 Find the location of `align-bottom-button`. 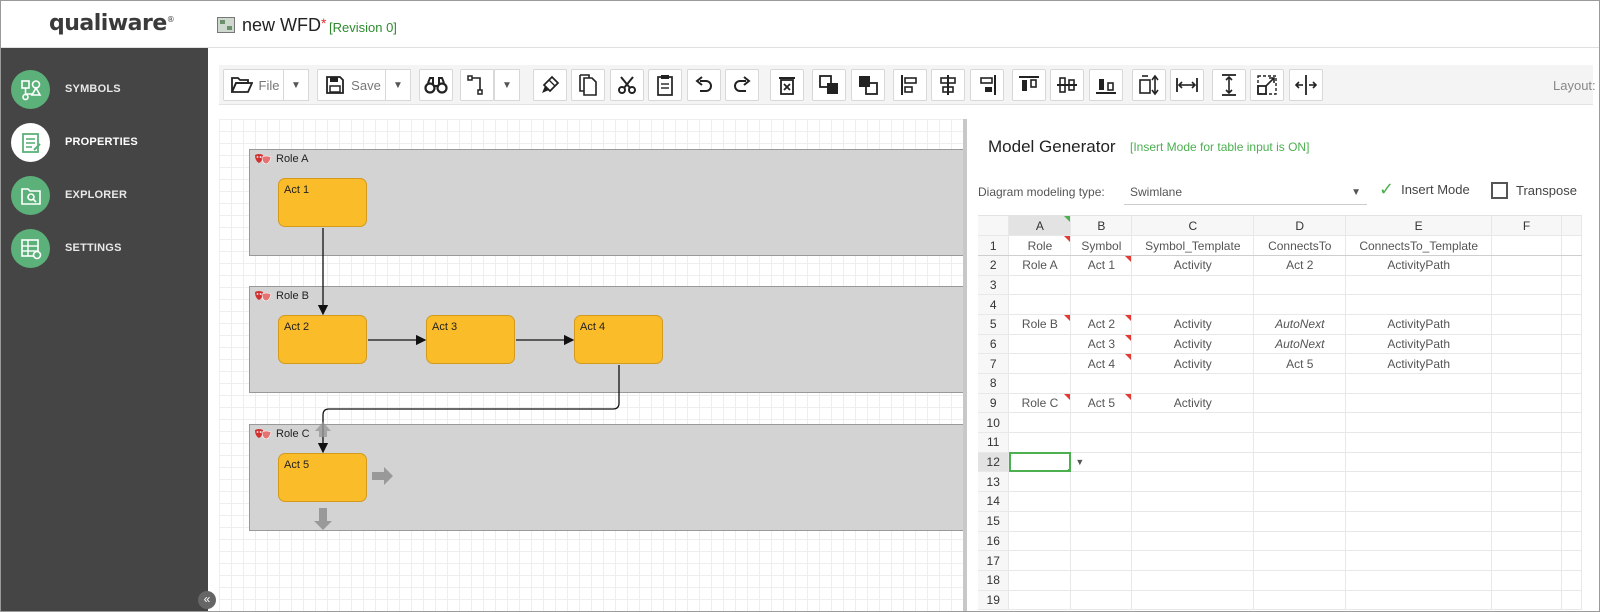

align-bottom-button is located at coordinates (1106, 85).